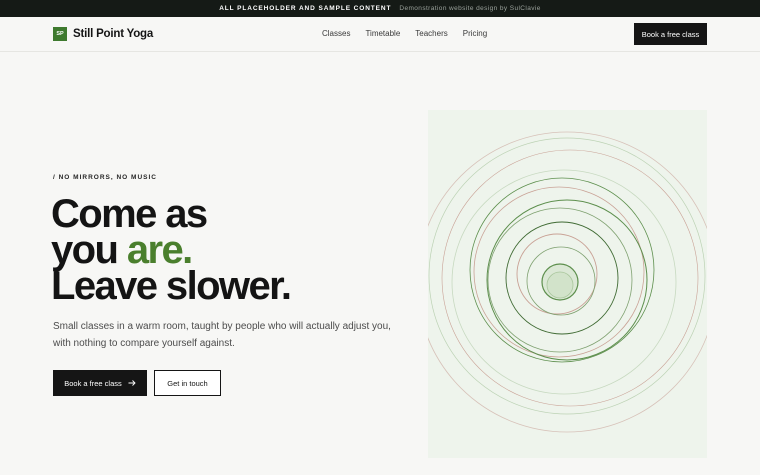 This screenshot has height=475, width=760. What do you see at coordinates (171, 250) in the screenshot?
I see `hero-headline: Come as you are. Leave slower.` at bounding box center [171, 250].